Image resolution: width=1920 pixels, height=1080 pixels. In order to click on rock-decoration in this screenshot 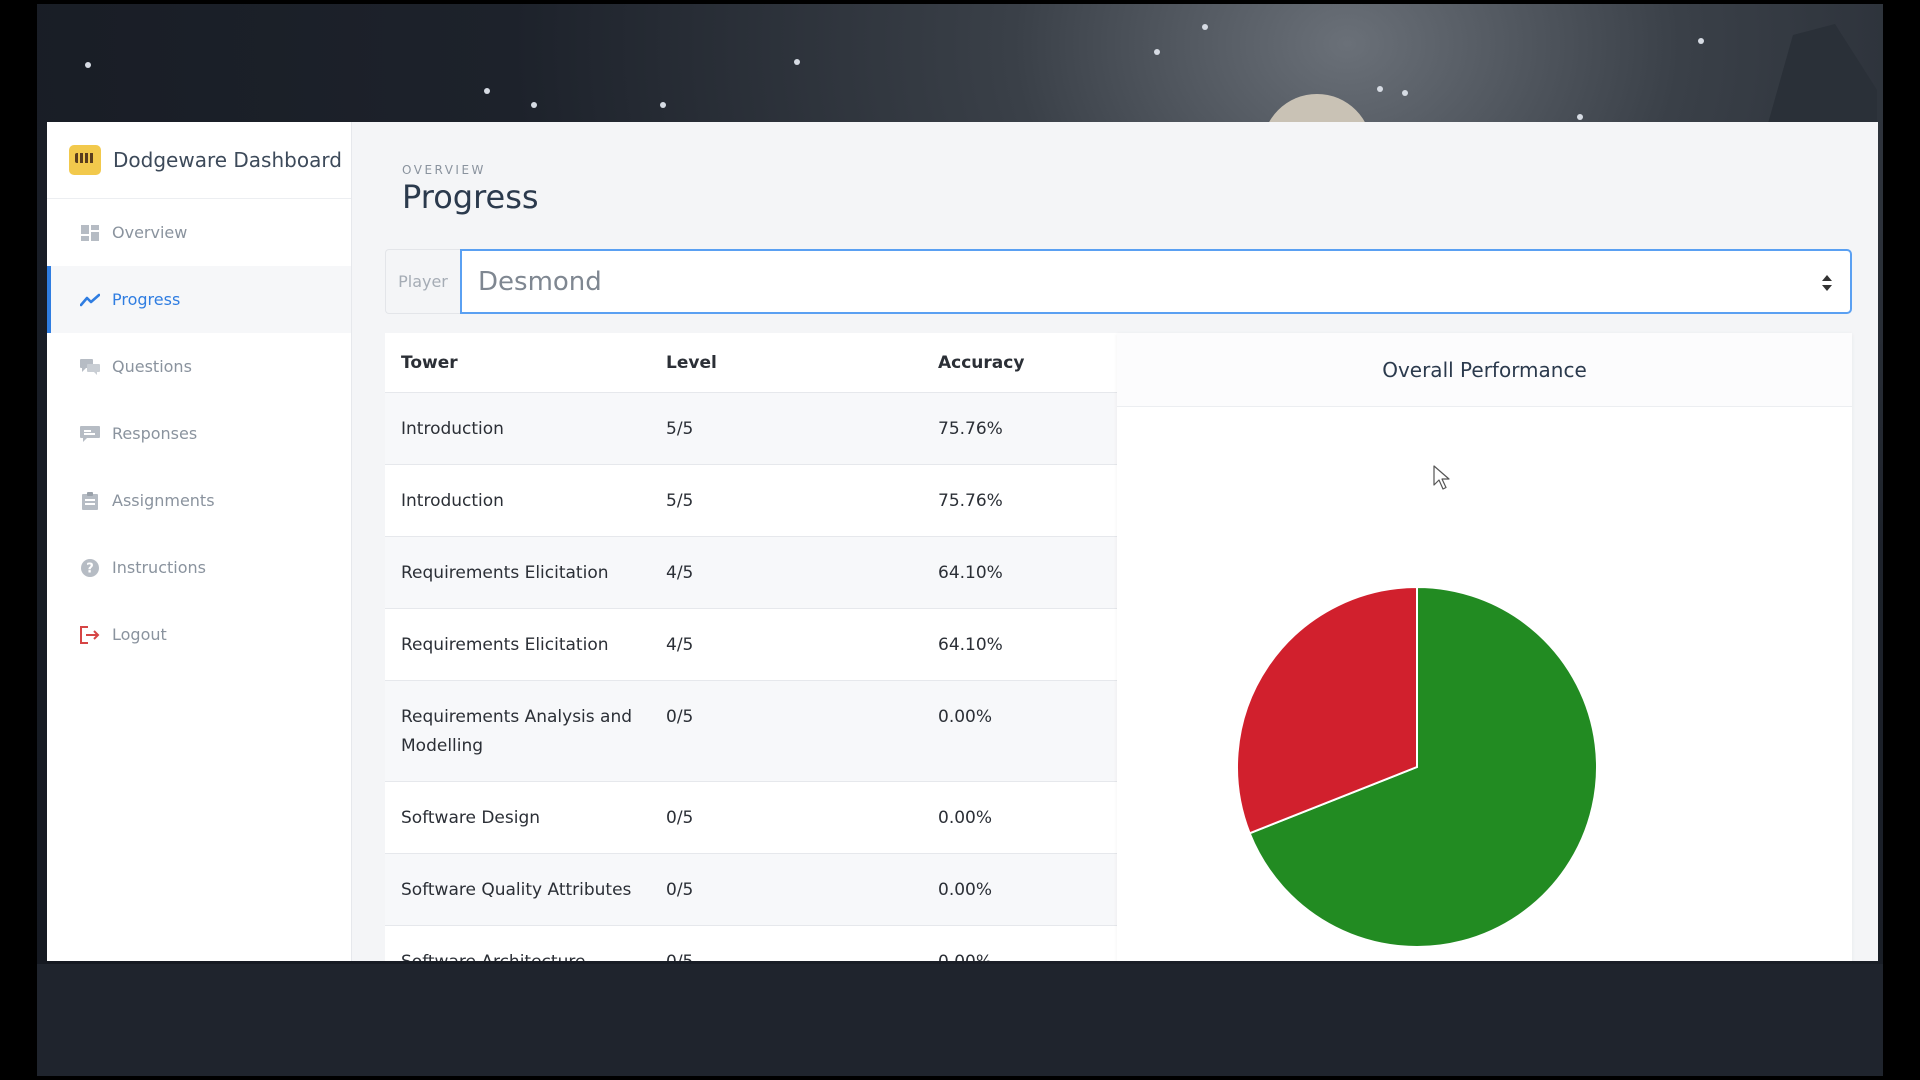, I will do `click(1821, 79)`.